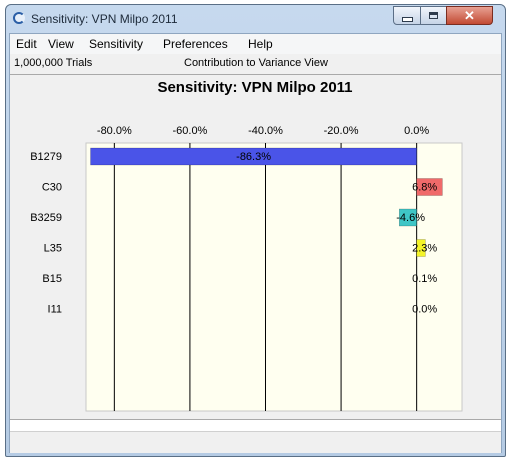  Describe the element at coordinates (26, 44) in the screenshot. I see `menu-edit: Edit` at that location.